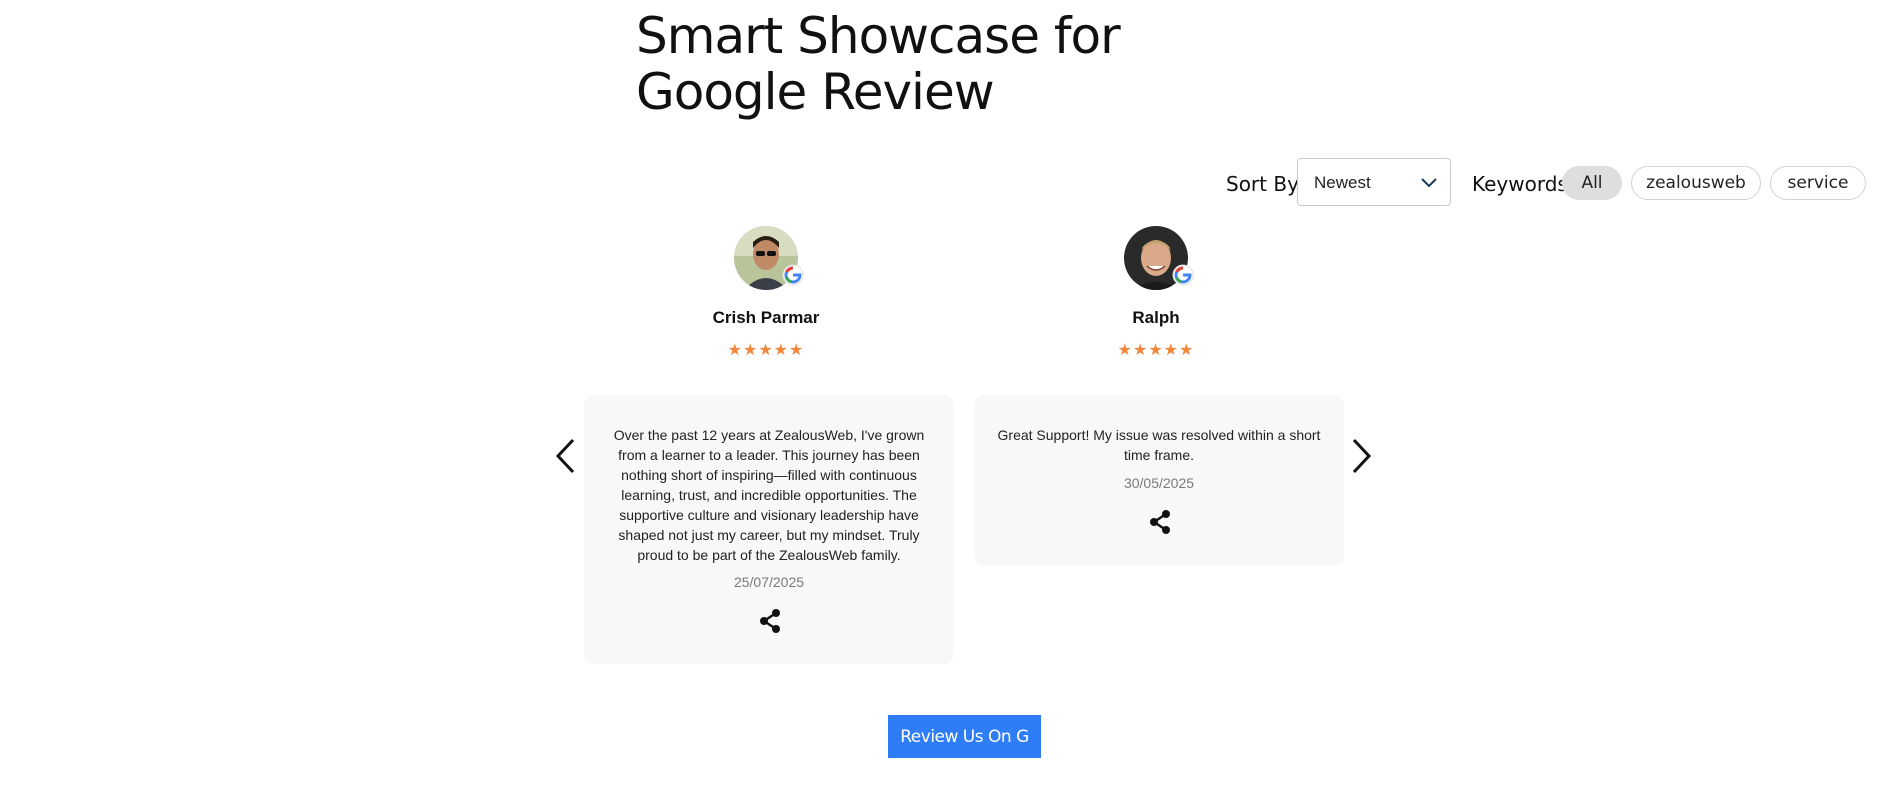 This screenshot has width=1902, height=795. I want to click on chevron-down-icon, so click(1429, 183).